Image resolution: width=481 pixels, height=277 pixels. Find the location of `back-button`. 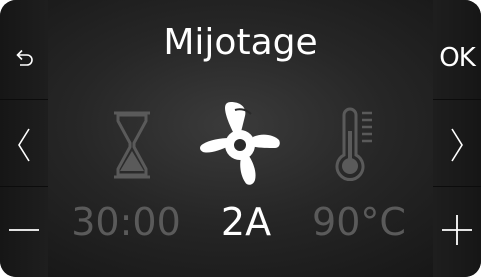

back-button is located at coordinates (24, 58).